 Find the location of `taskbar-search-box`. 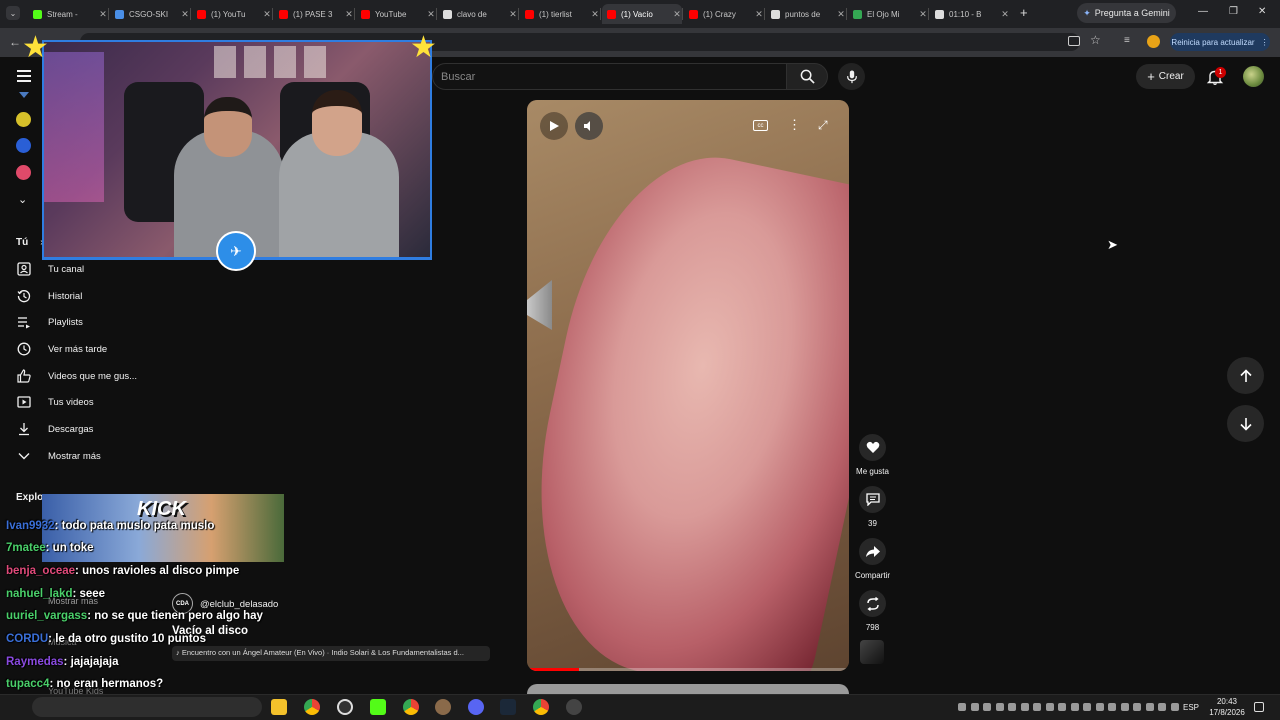

taskbar-search-box is located at coordinates (147, 707).